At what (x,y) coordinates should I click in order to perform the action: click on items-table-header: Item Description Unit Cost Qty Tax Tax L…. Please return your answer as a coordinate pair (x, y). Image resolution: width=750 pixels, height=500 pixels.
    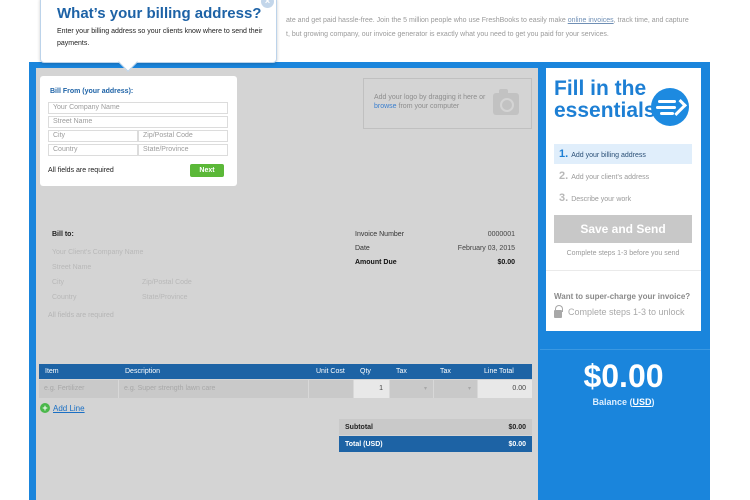
    Looking at the image, I should click on (285, 371).